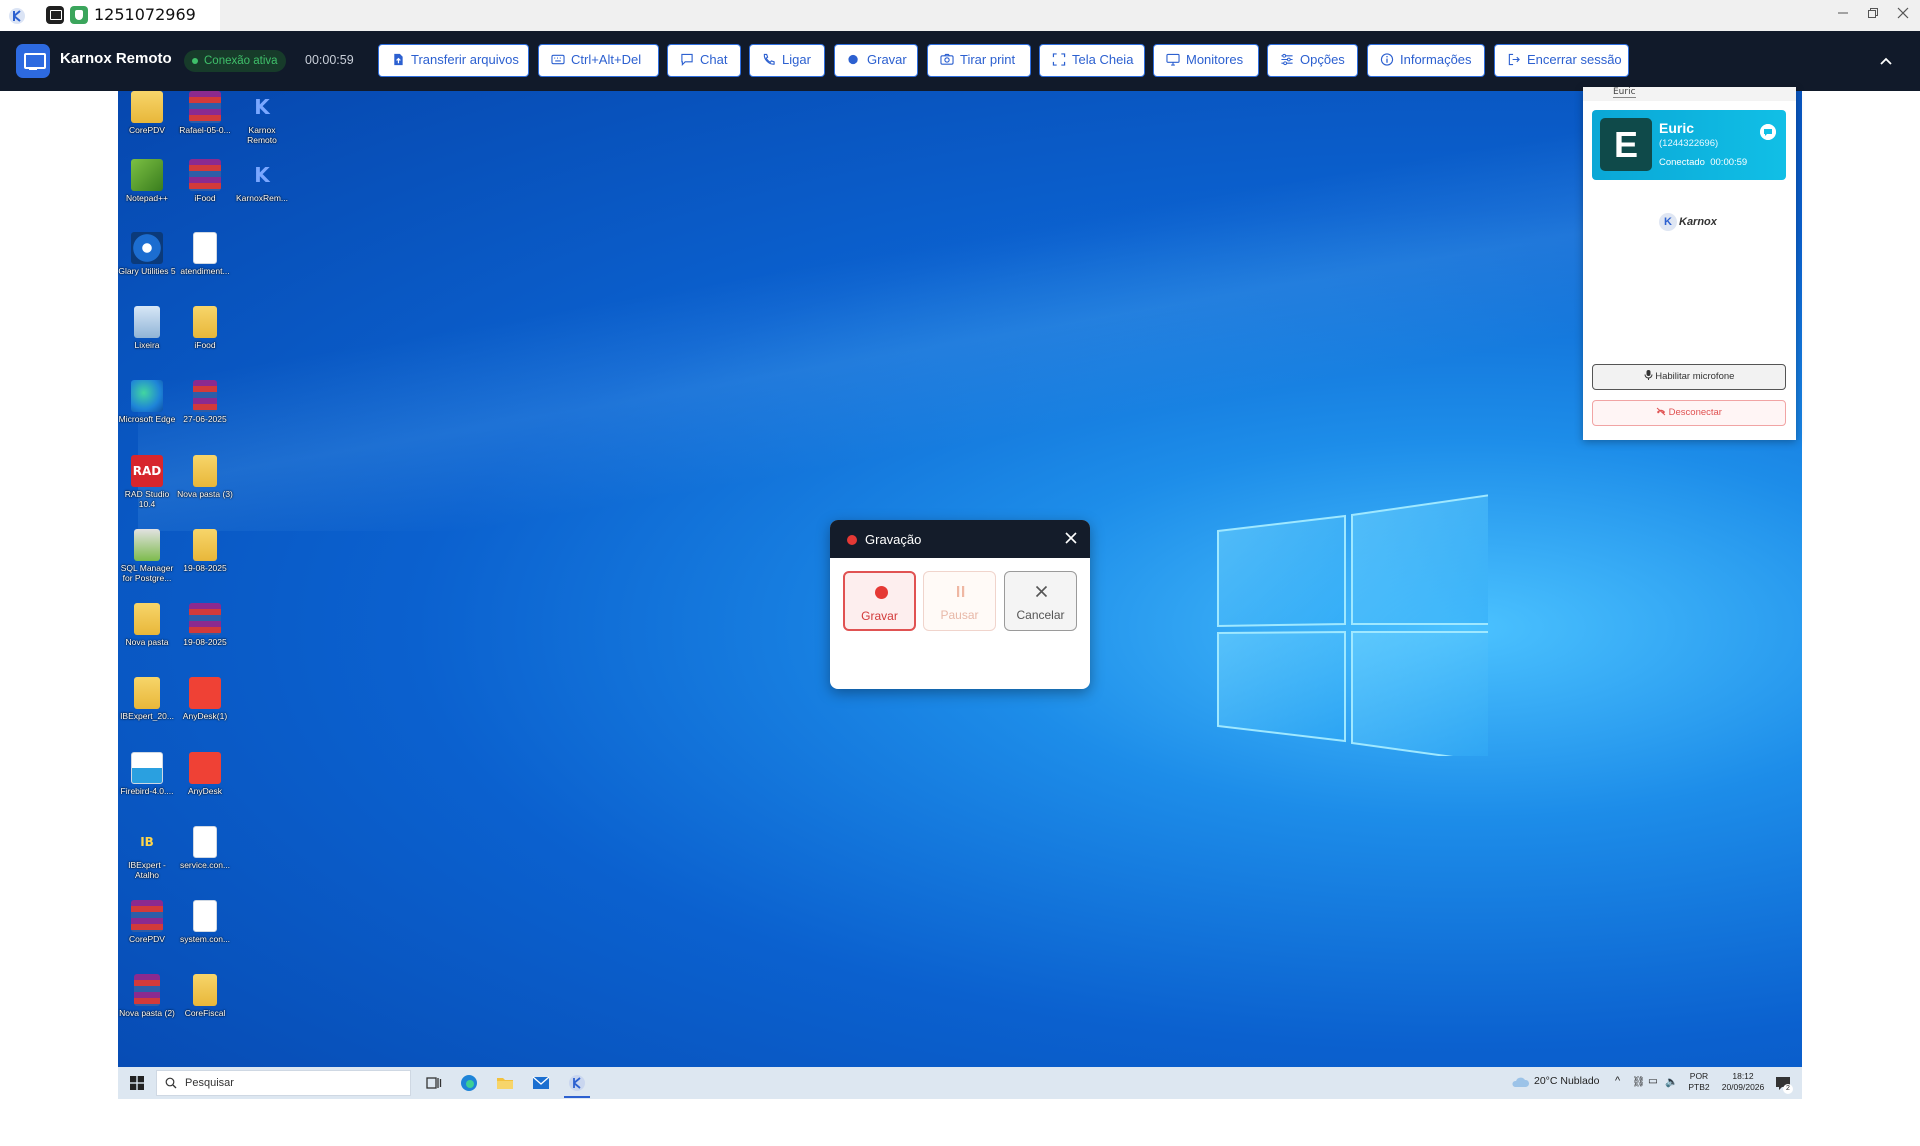 This screenshot has width=1920, height=1146. Describe the element at coordinates (147, 922) in the screenshot. I see `desktop-icon-corepdv-rar: CorePDV` at that location.